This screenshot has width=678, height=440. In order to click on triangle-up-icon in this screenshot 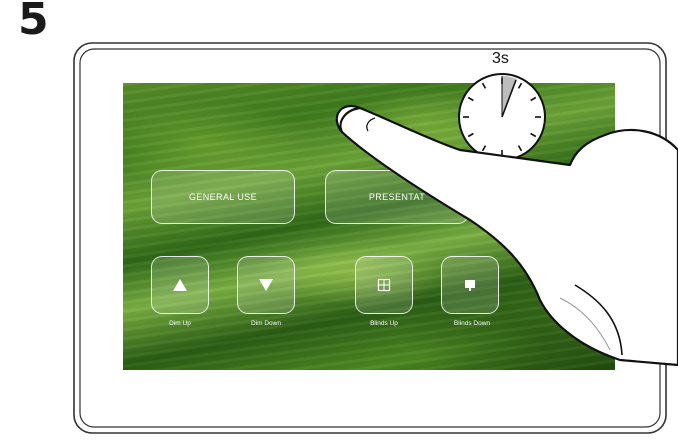, I will do `click(180, 285)`.